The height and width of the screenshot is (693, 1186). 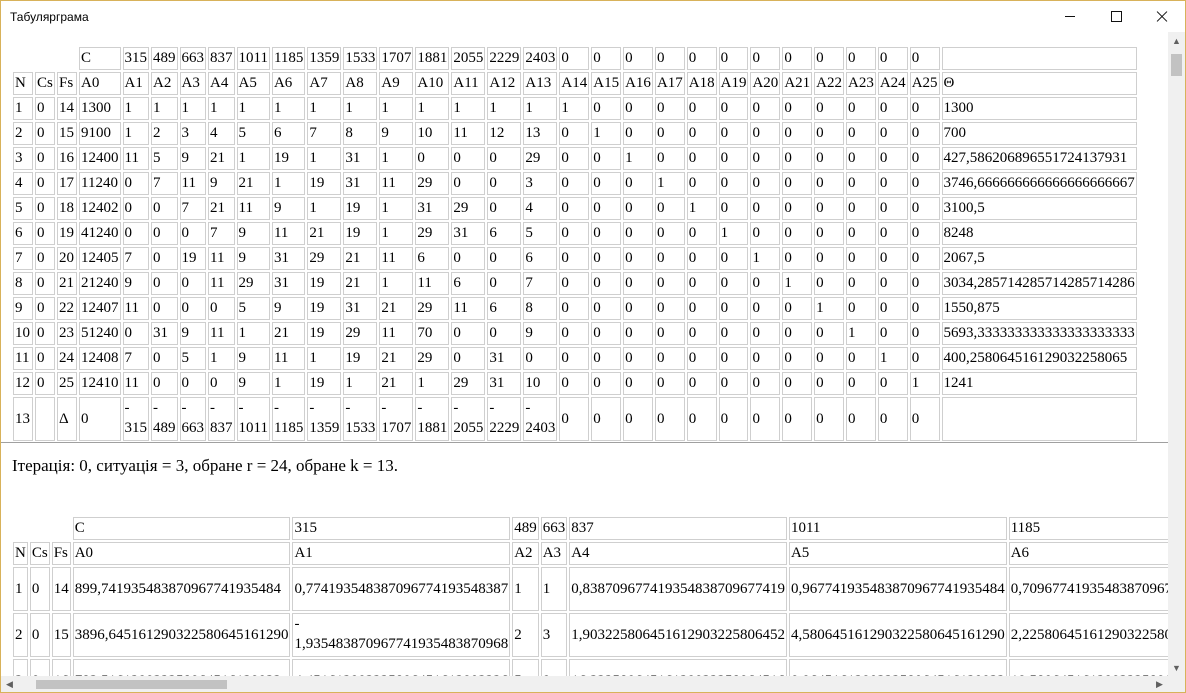 What do you see at coordinates (23, 419) in the screenshot?
I see `table-cell: 13` at bounding box center [23, 419].